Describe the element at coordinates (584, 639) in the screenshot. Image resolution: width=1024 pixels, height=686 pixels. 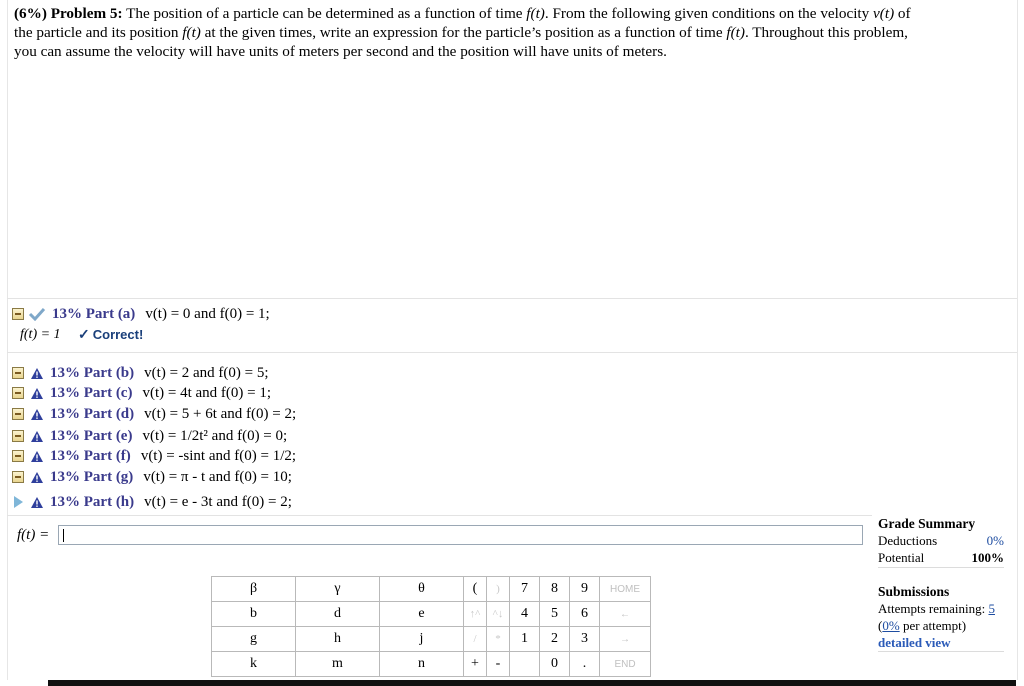
I see `key-3: 3` at that location.